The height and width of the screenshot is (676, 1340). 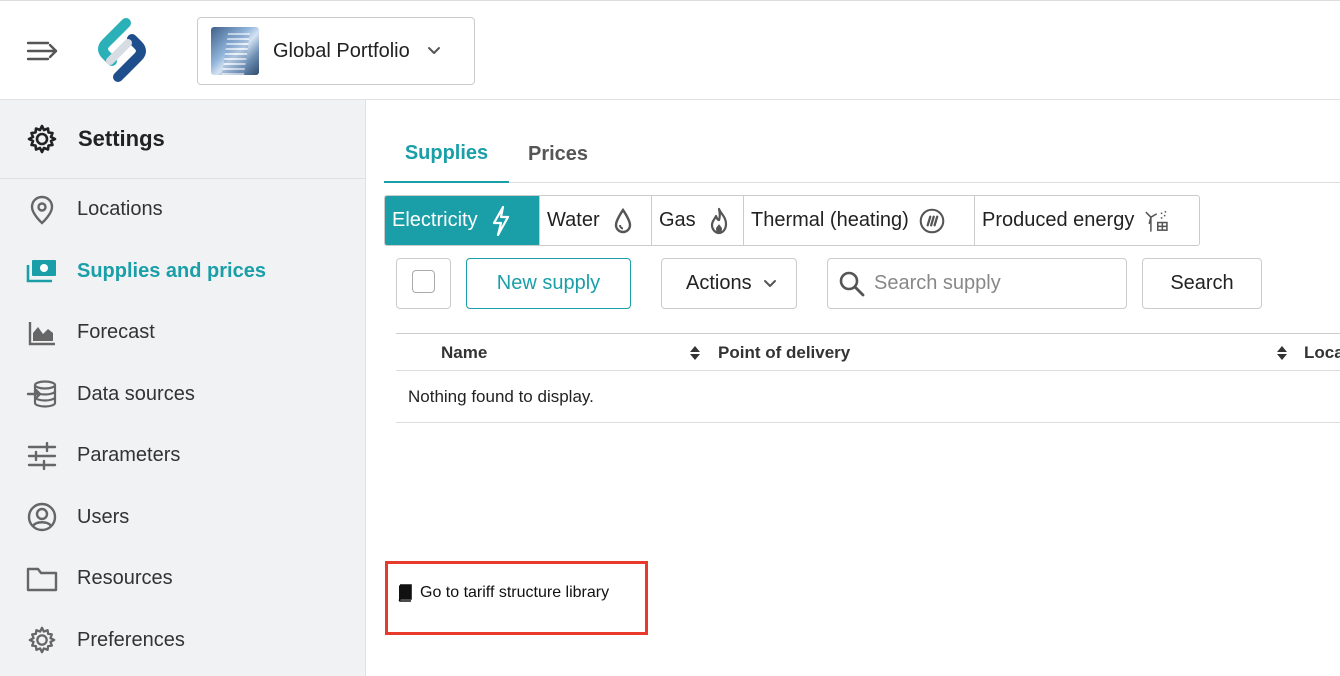 I want to click on energy-label: Water, so click(x=573, y=220).